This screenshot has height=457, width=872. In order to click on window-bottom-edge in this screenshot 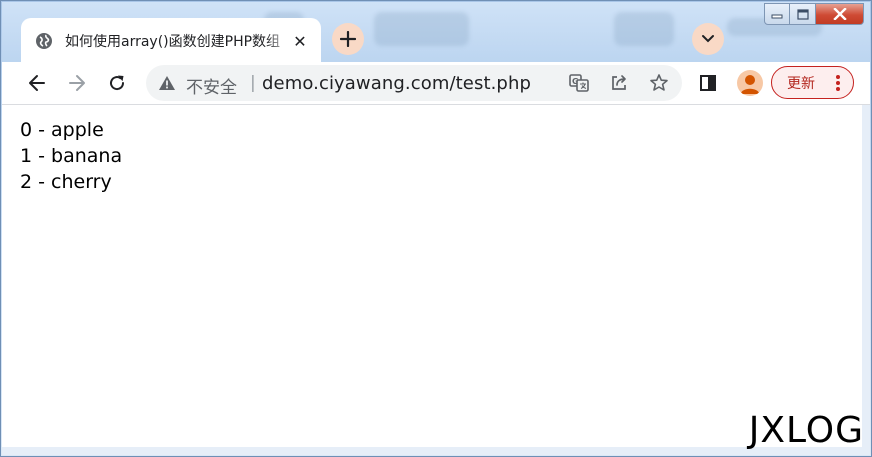, I will do `click(436, 451)`.